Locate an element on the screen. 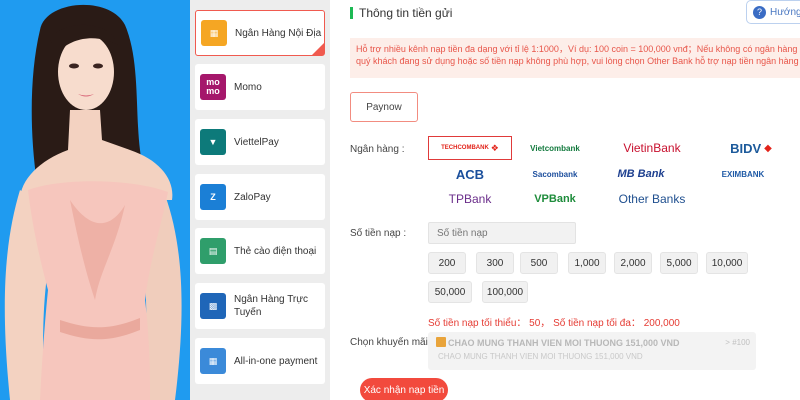 This screenshot has height=400, width=800. amount-chip: 10,000 is located at coordinates (727, 263).